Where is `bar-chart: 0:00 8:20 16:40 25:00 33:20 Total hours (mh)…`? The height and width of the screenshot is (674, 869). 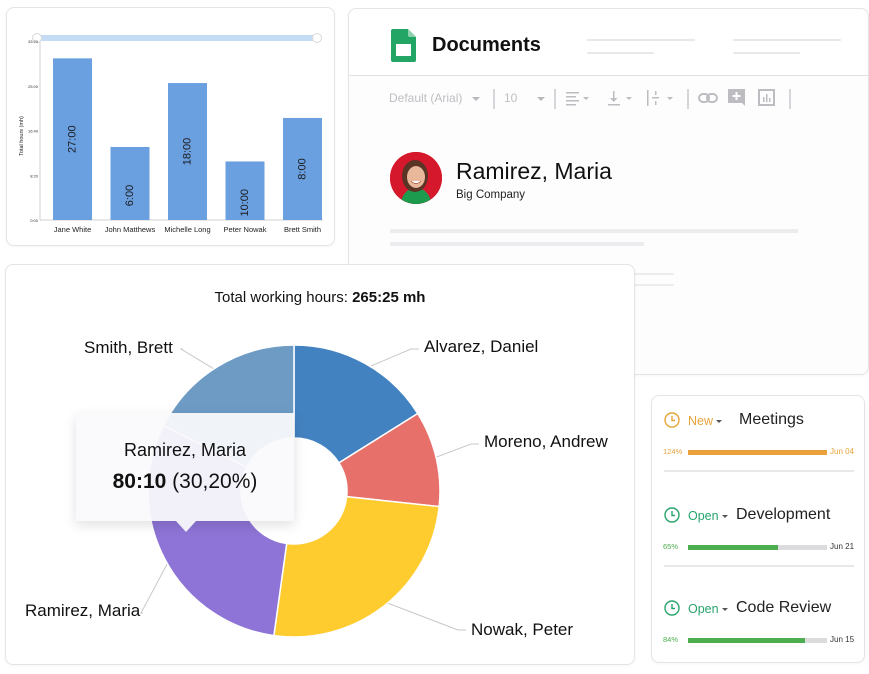
bar-chart: 0:00 8:20 16:40 25:00 33:20 Total hours (mh)… is located at coordinates (171, 133).